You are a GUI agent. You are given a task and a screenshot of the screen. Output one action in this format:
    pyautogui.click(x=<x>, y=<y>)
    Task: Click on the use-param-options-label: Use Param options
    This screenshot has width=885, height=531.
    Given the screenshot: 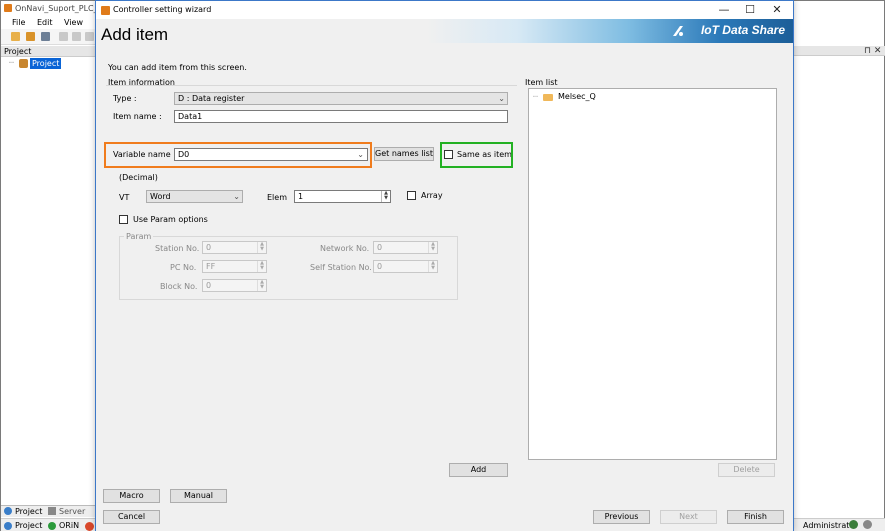 What is the action you would take?
    pyautogui.click(x=170, y=219)
    